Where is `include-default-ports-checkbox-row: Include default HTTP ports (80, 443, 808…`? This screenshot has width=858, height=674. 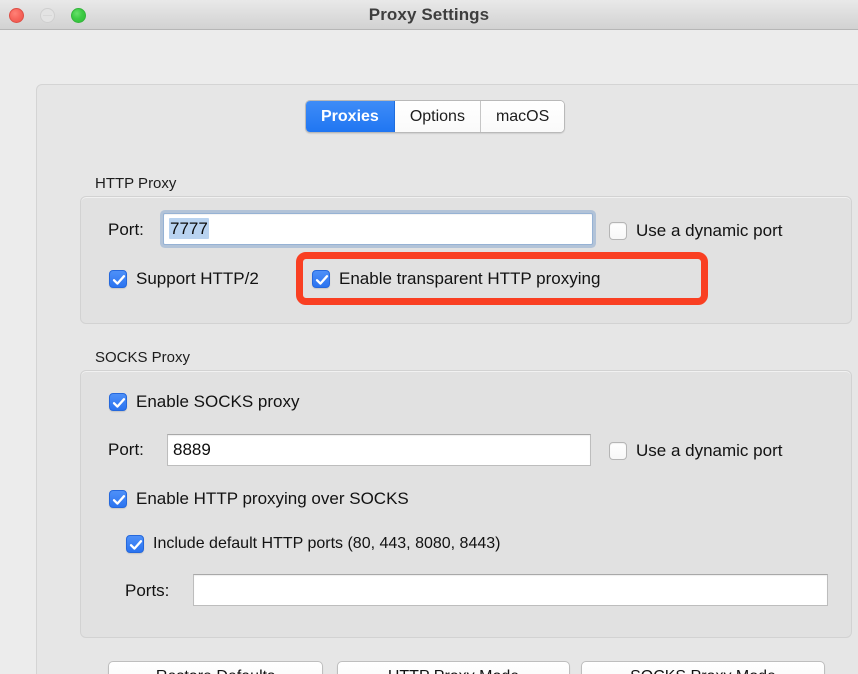
include-default-ports-checkbox-row: Include default HTTP ports (80, 443, 808… is located at coordinates (313, 544).